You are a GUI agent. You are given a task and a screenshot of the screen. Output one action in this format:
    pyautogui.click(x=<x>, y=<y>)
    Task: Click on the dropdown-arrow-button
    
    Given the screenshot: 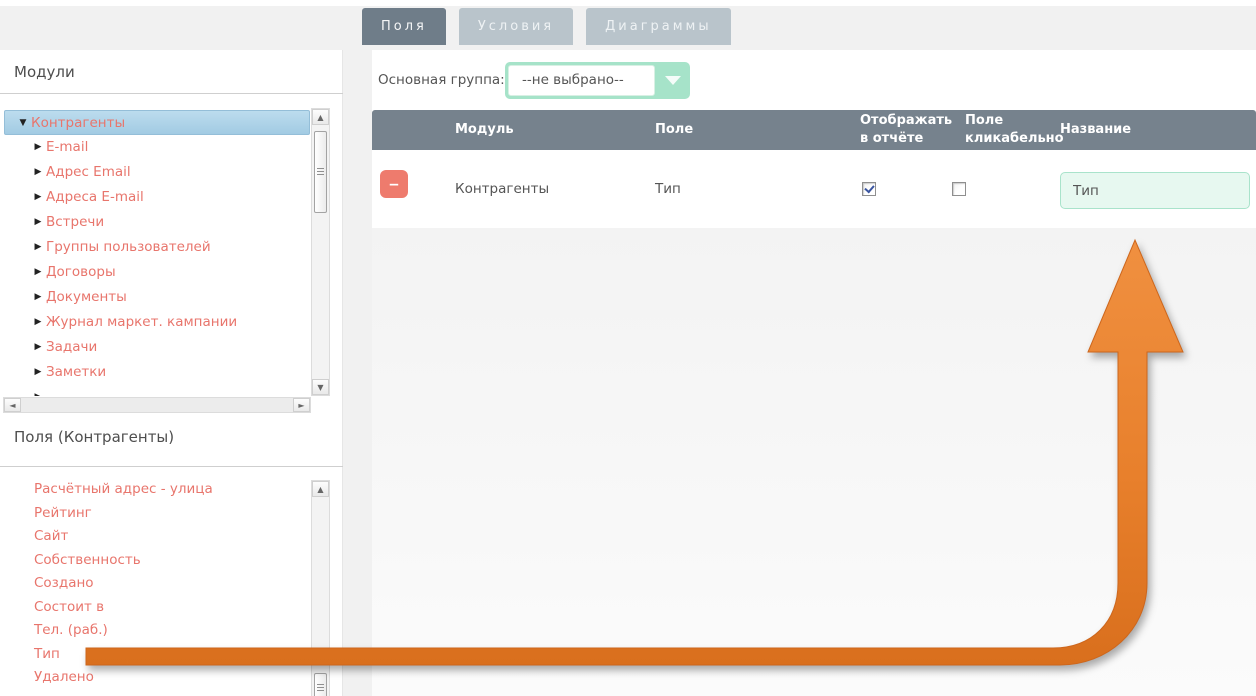 What is the action you would take?
    pyautogui.click(x=672, y=80)
    